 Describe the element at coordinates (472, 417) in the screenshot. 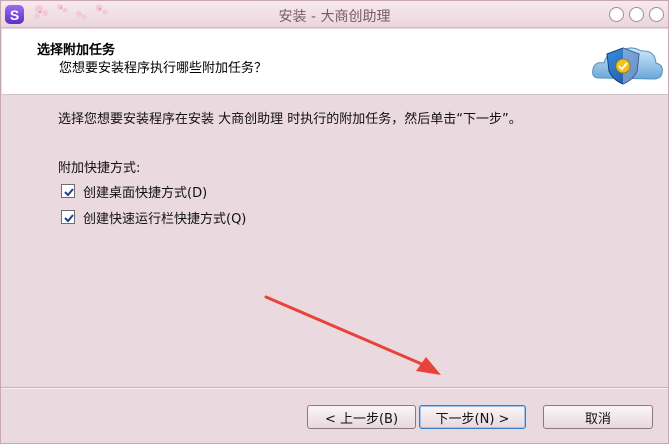

I see `next-button: 下一步(N) >` at that location.